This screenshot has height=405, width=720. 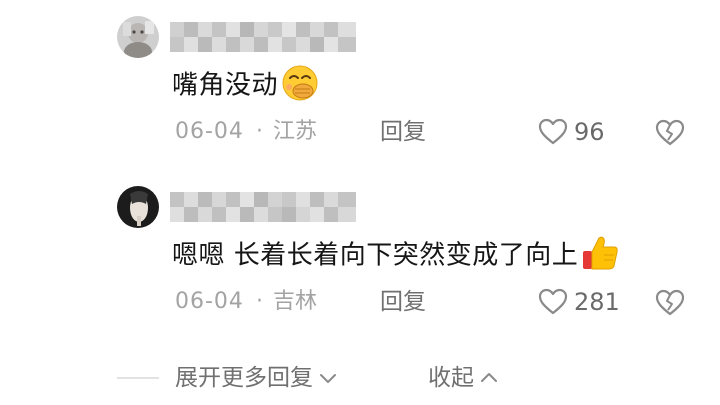 I want to click on collapse-replies-button: 收起, so click(x=463, y=378).